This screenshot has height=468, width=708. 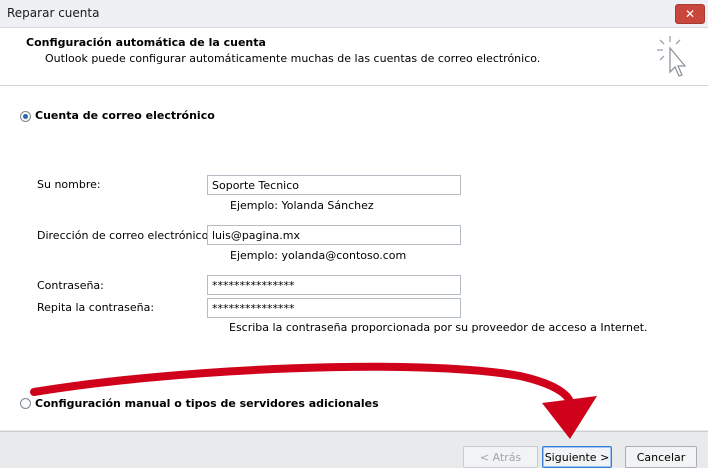 I want to click on password-input, so click(x=334, y=285).